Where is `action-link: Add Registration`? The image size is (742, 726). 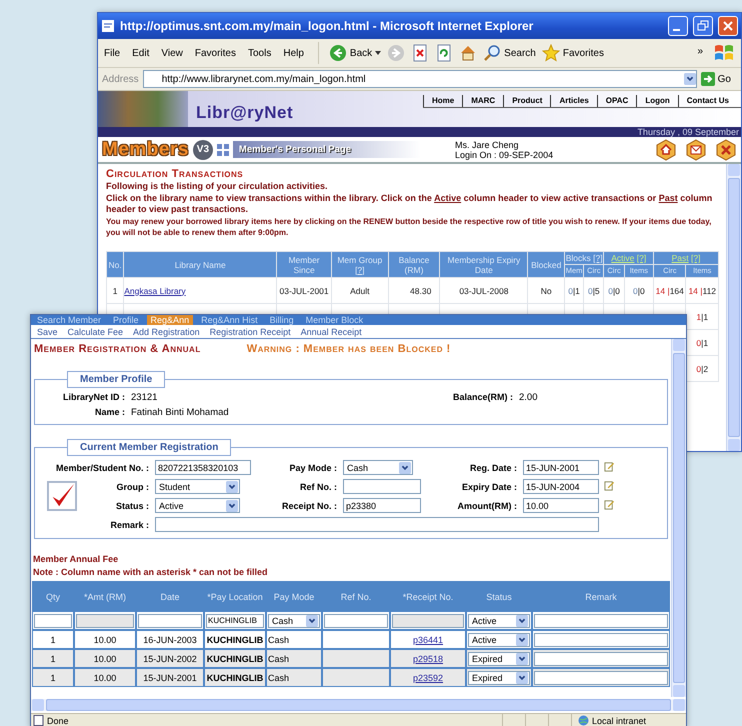
action-link: Add Registration is located at coordinates (166, 331).